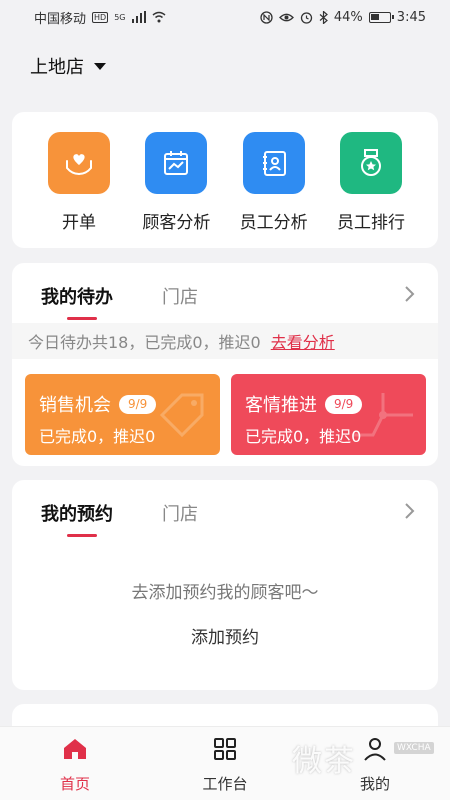 This screenshot has height=800, width=450. Describe the element at coordinates (225, 784) in the screenshot. I see `nav-label: 工作台` at that location.